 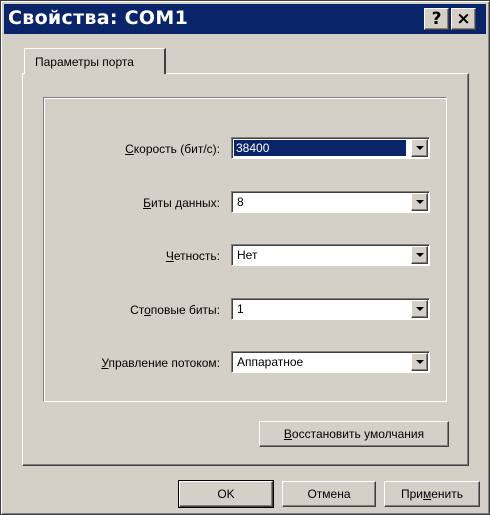 I want to click on restore-defaults-button: Восстановить умолчания, so click(x=354, y=434).